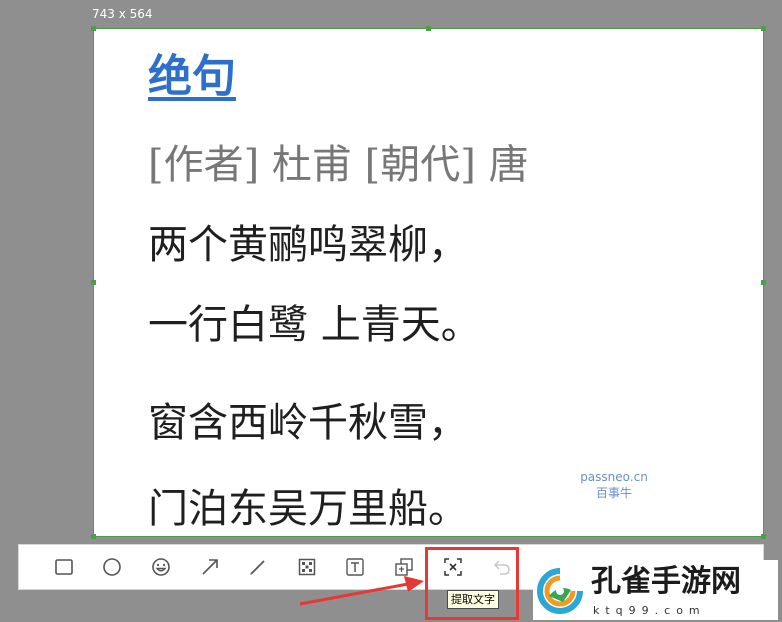 The height and width of the screenshot is (622, 782). What do you see at coordinates (649, 610) in the screenshot?
I see `brand-domain: ktq99.com` at bounding box center [649, 610].